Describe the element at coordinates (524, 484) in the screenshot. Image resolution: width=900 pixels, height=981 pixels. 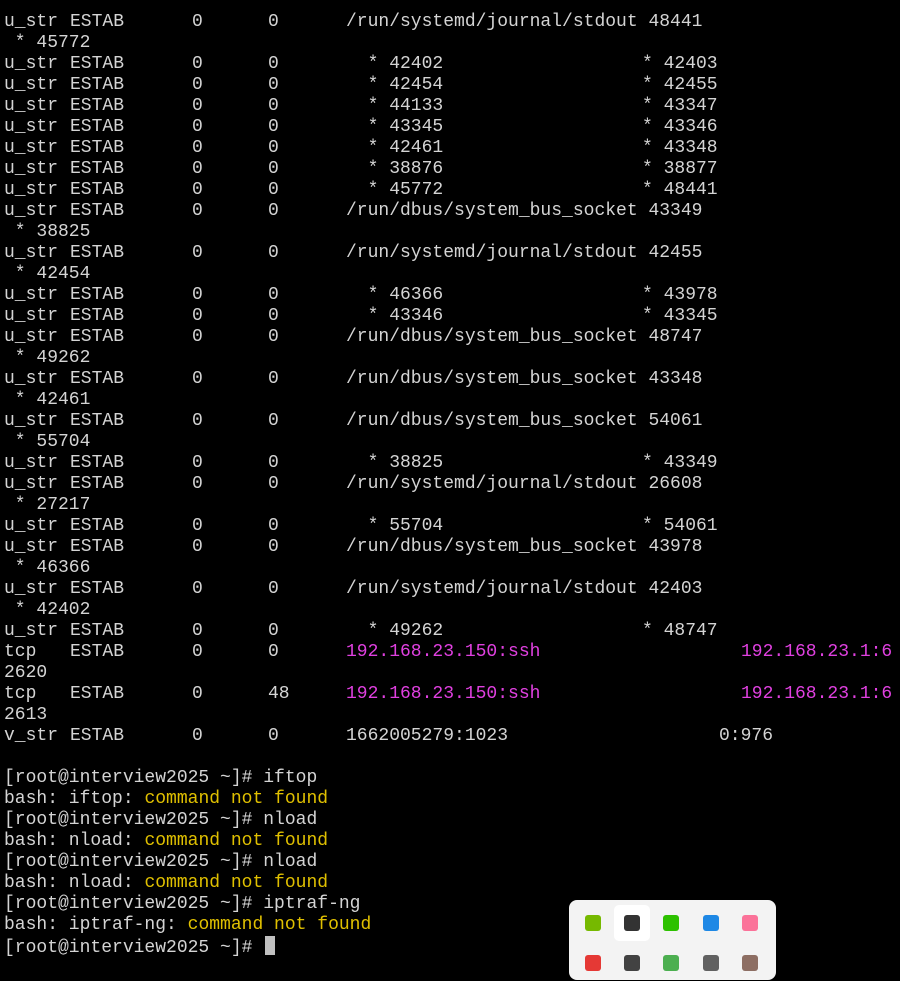
I see `local-address: /run/systemd/journal/stdout 26608` at that location.